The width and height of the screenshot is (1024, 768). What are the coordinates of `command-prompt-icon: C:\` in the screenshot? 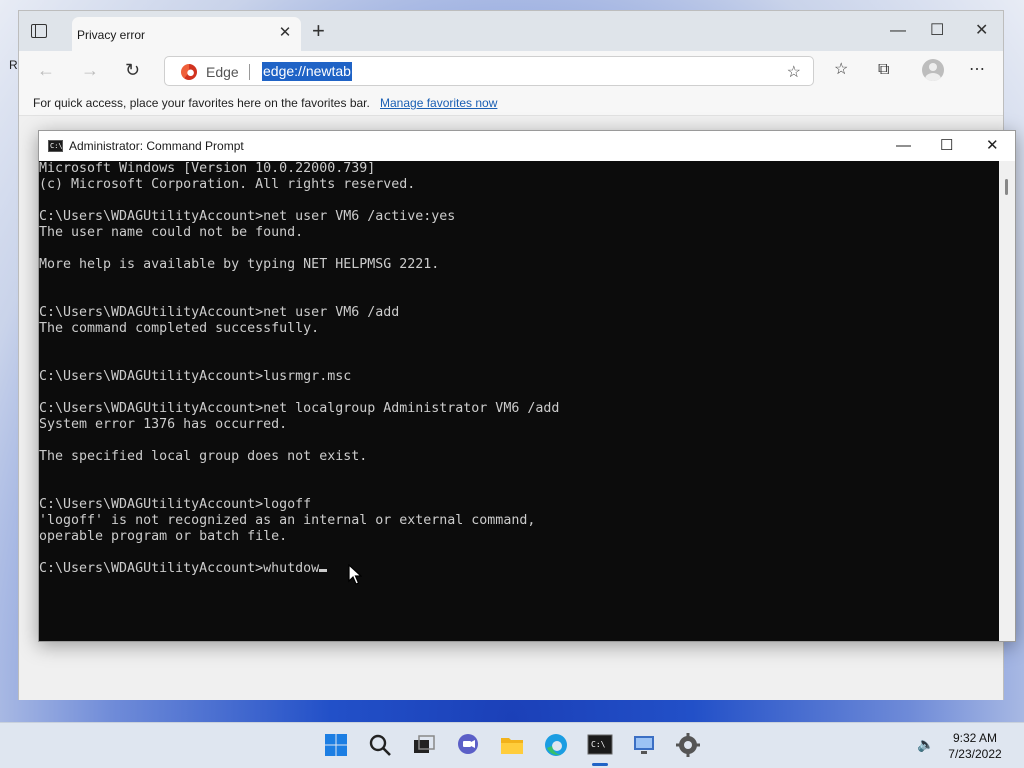 It's located at (600, 745).